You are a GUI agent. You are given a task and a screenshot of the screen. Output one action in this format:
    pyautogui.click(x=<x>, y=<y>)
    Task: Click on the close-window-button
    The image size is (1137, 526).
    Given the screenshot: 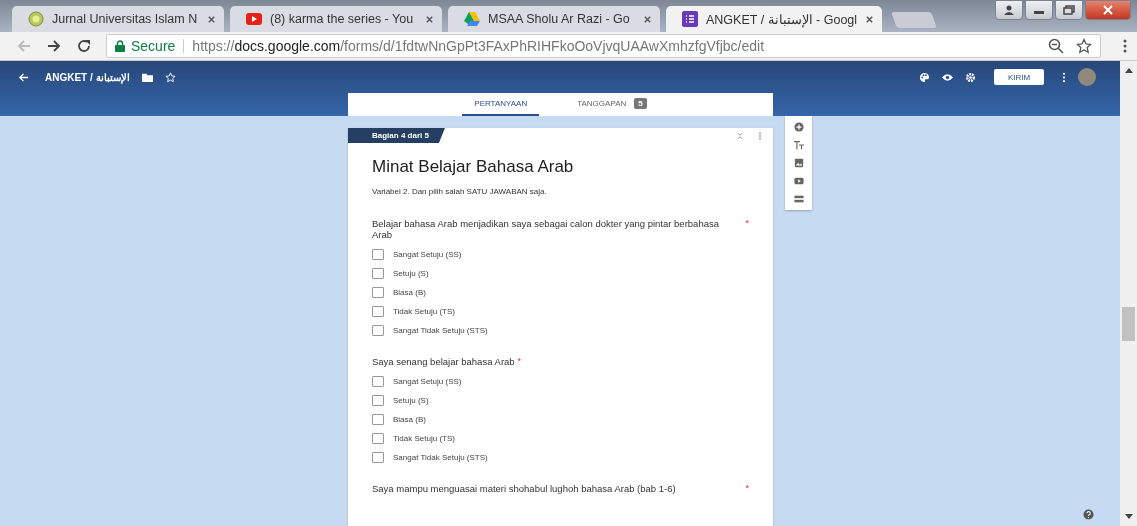 What is the action you would take?
    pyautogui.click(x=1108, y=10)
    